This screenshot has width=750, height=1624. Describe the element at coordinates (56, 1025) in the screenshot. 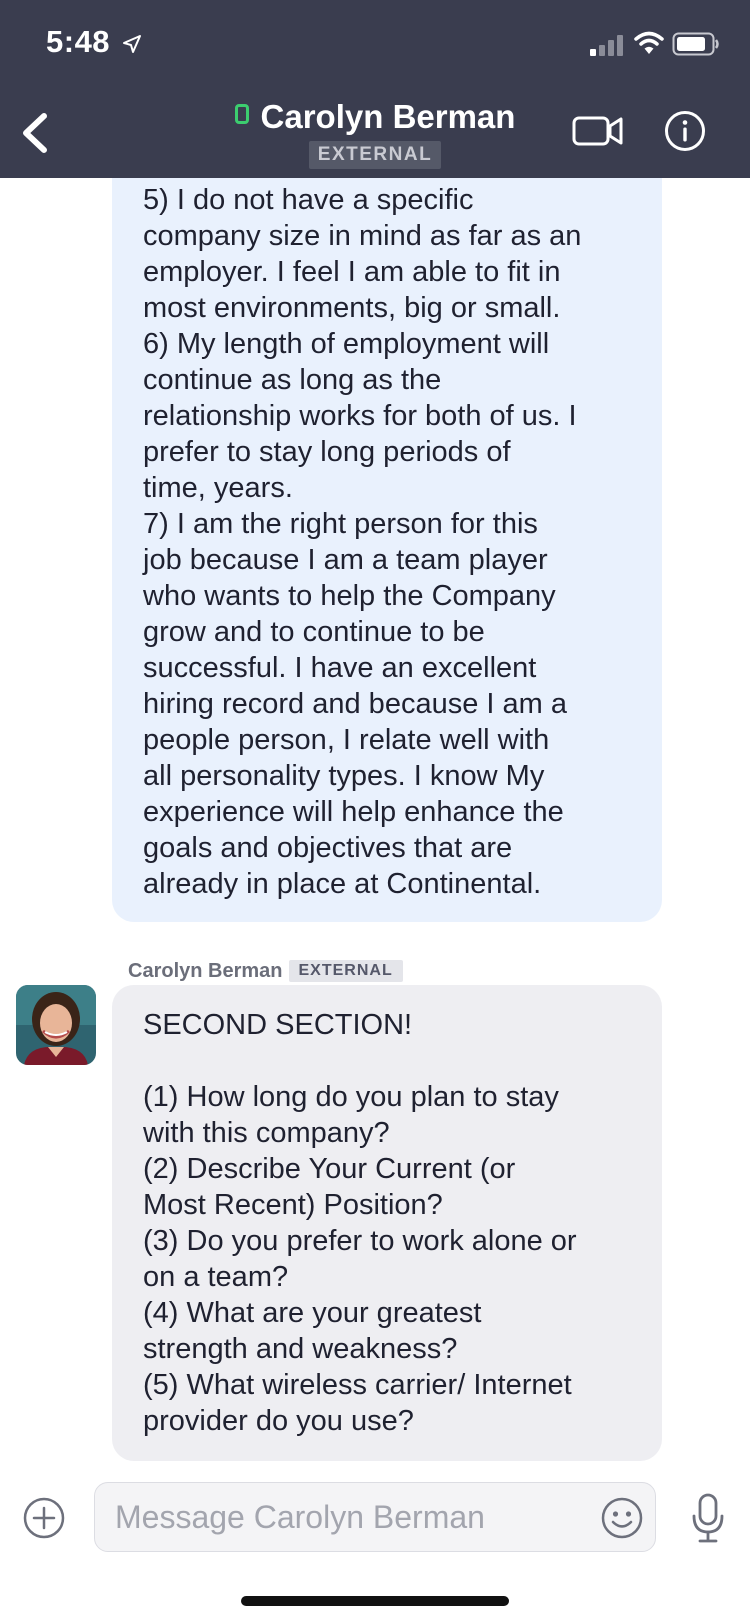

I see `avatar` at that location.